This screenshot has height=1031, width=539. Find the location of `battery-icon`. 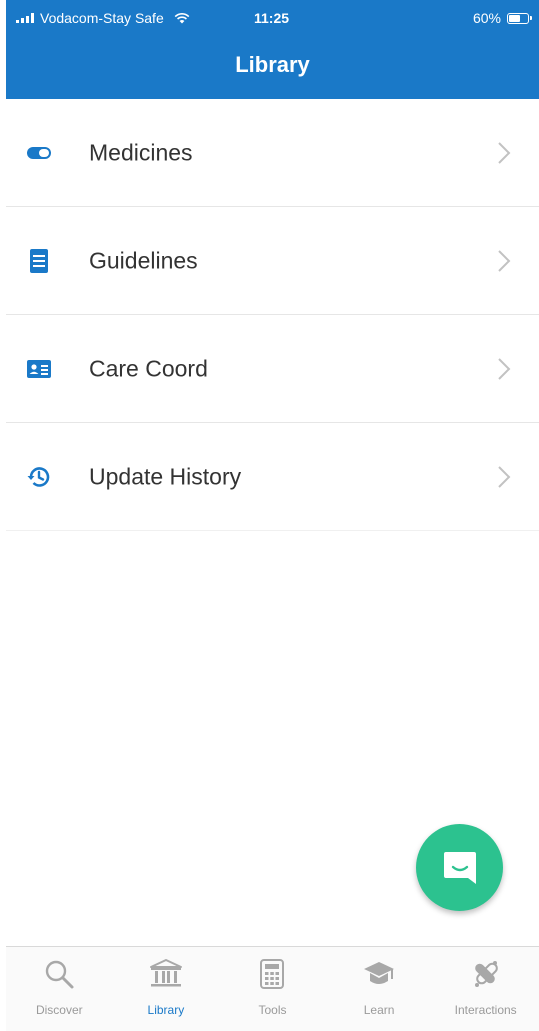

battery-icon is located at coordinates (519, 18).